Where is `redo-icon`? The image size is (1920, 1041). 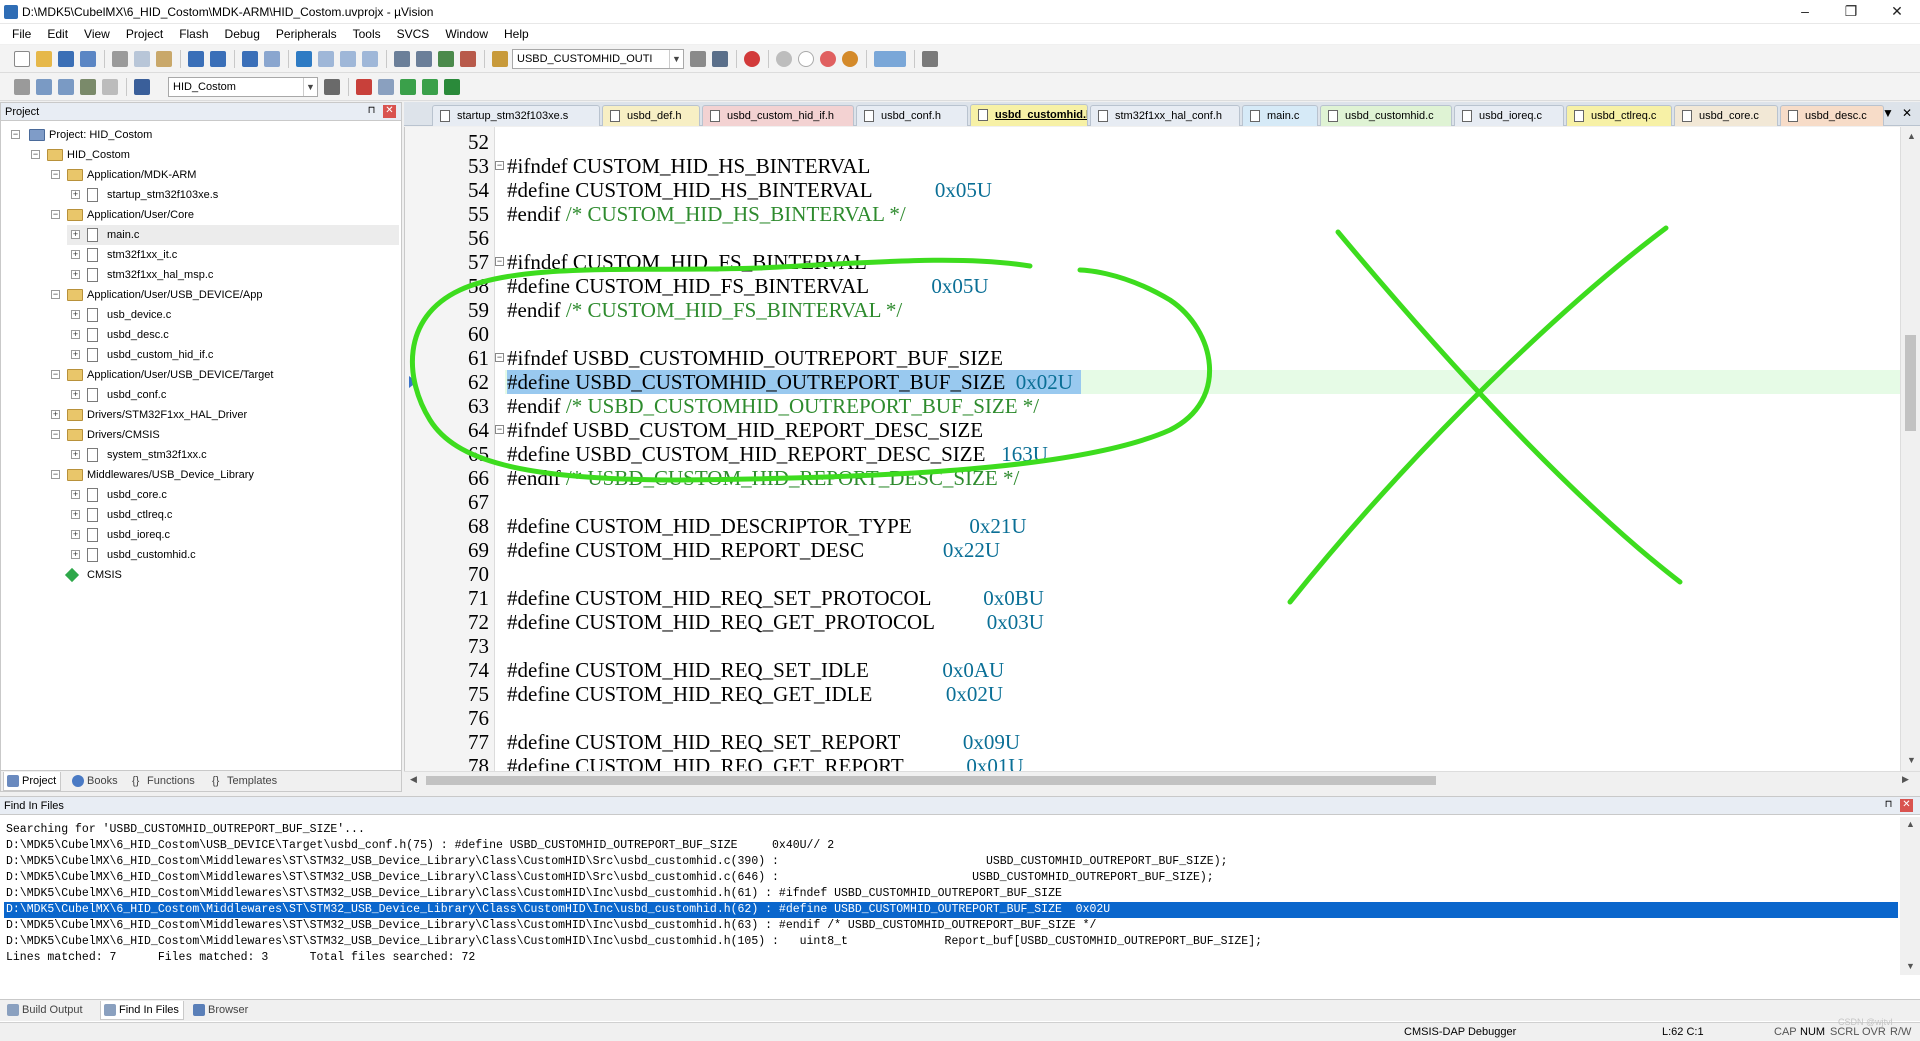 redo-icon is located at coordinates (218, 59).